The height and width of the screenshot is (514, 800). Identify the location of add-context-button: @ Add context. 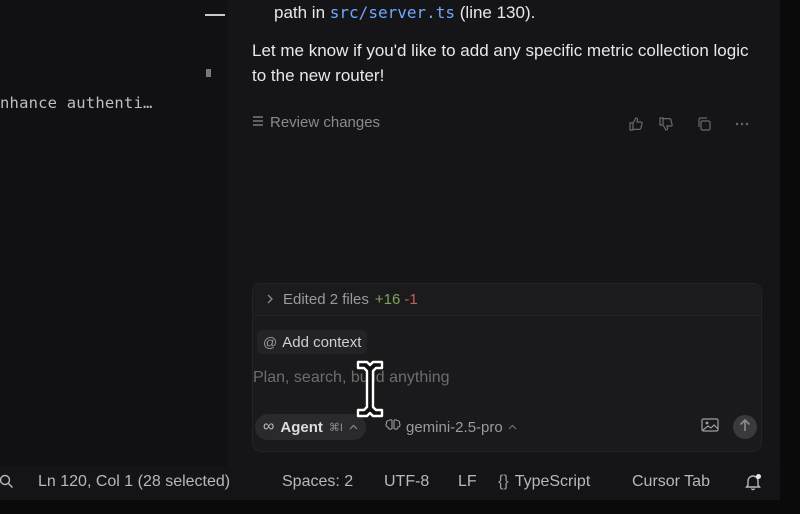
(312, 342).